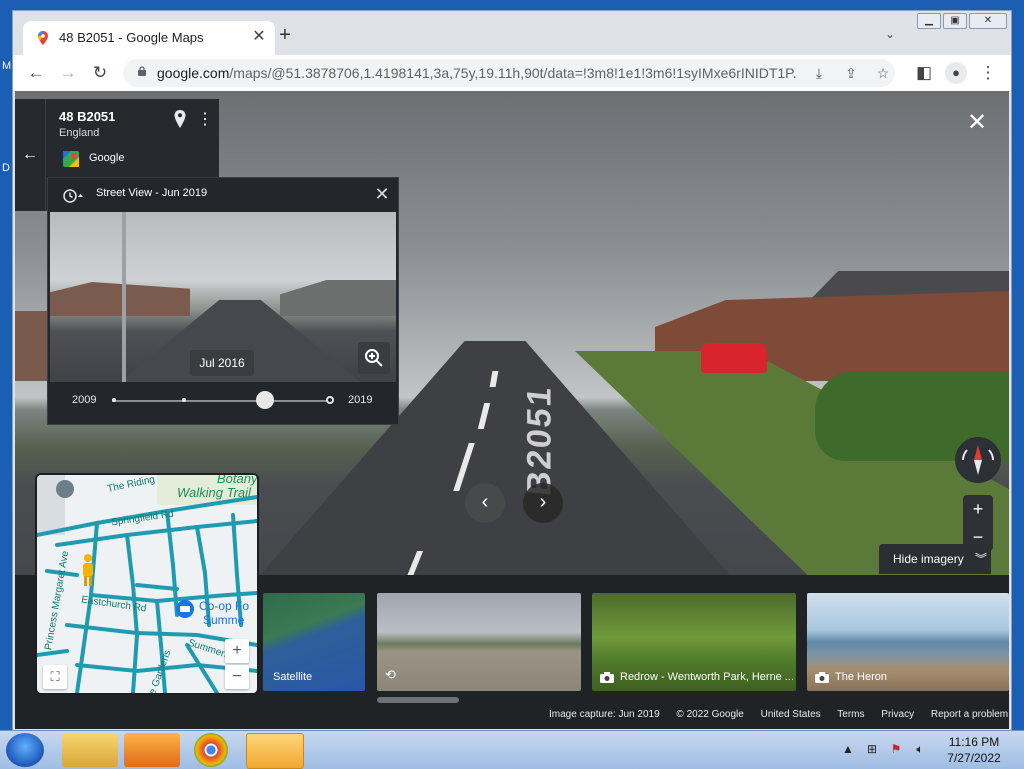  I want to click on historical-preview-image: Jul 2016, so click(223, 297).